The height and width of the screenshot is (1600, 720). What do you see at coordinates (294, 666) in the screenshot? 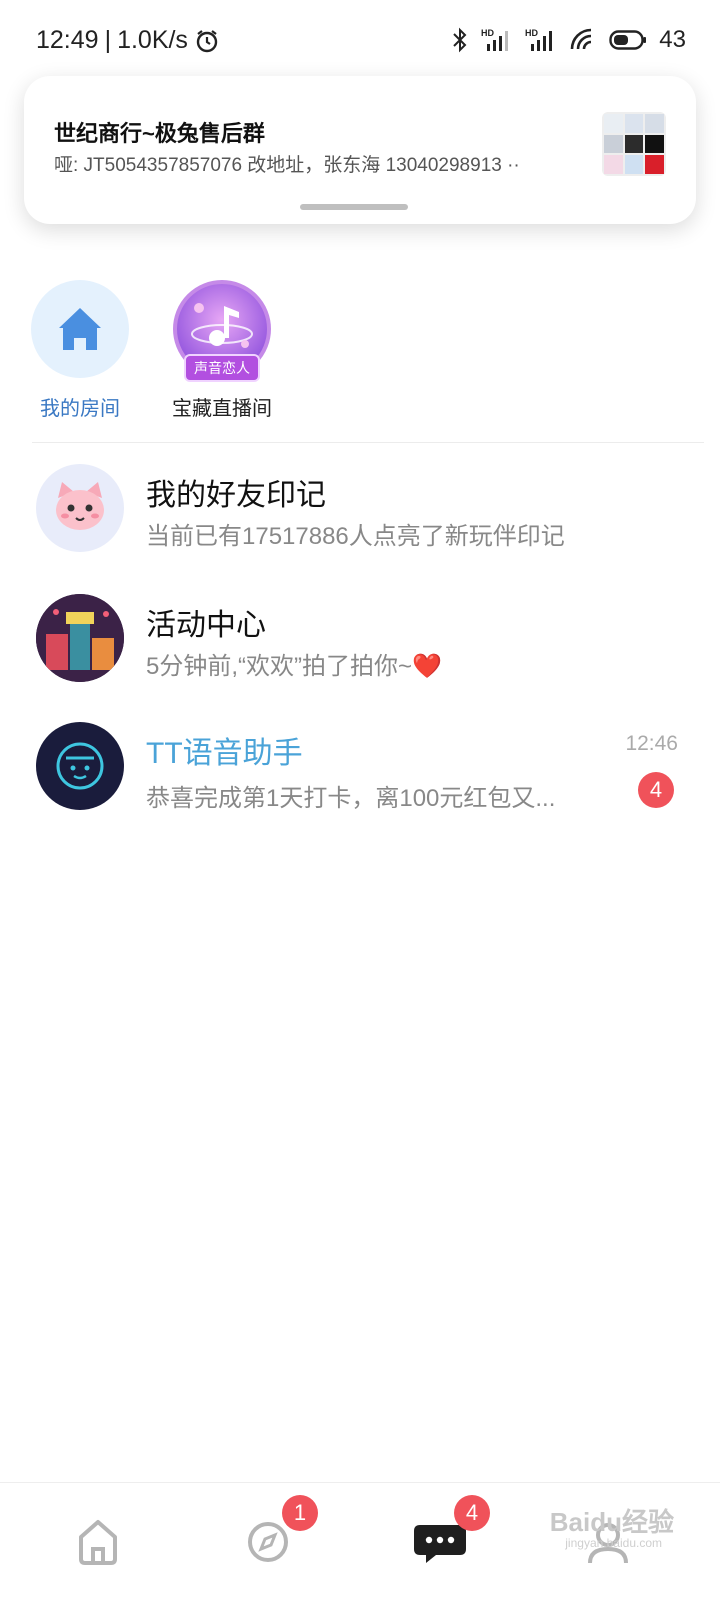
I see `list-item-subtitle: 5分钟前,“欢欢”拍了拍你~❤️` at bounding box center [294, 666].